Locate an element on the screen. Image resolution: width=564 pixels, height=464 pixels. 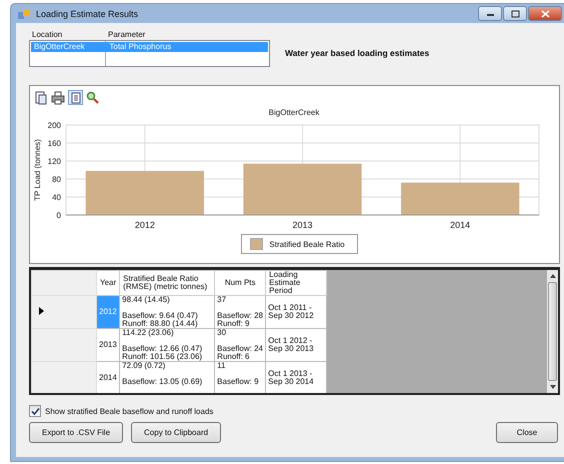
table-cell: 30 Baseflow: 24 Runoff: 6 is located at coordinates (240, 345).